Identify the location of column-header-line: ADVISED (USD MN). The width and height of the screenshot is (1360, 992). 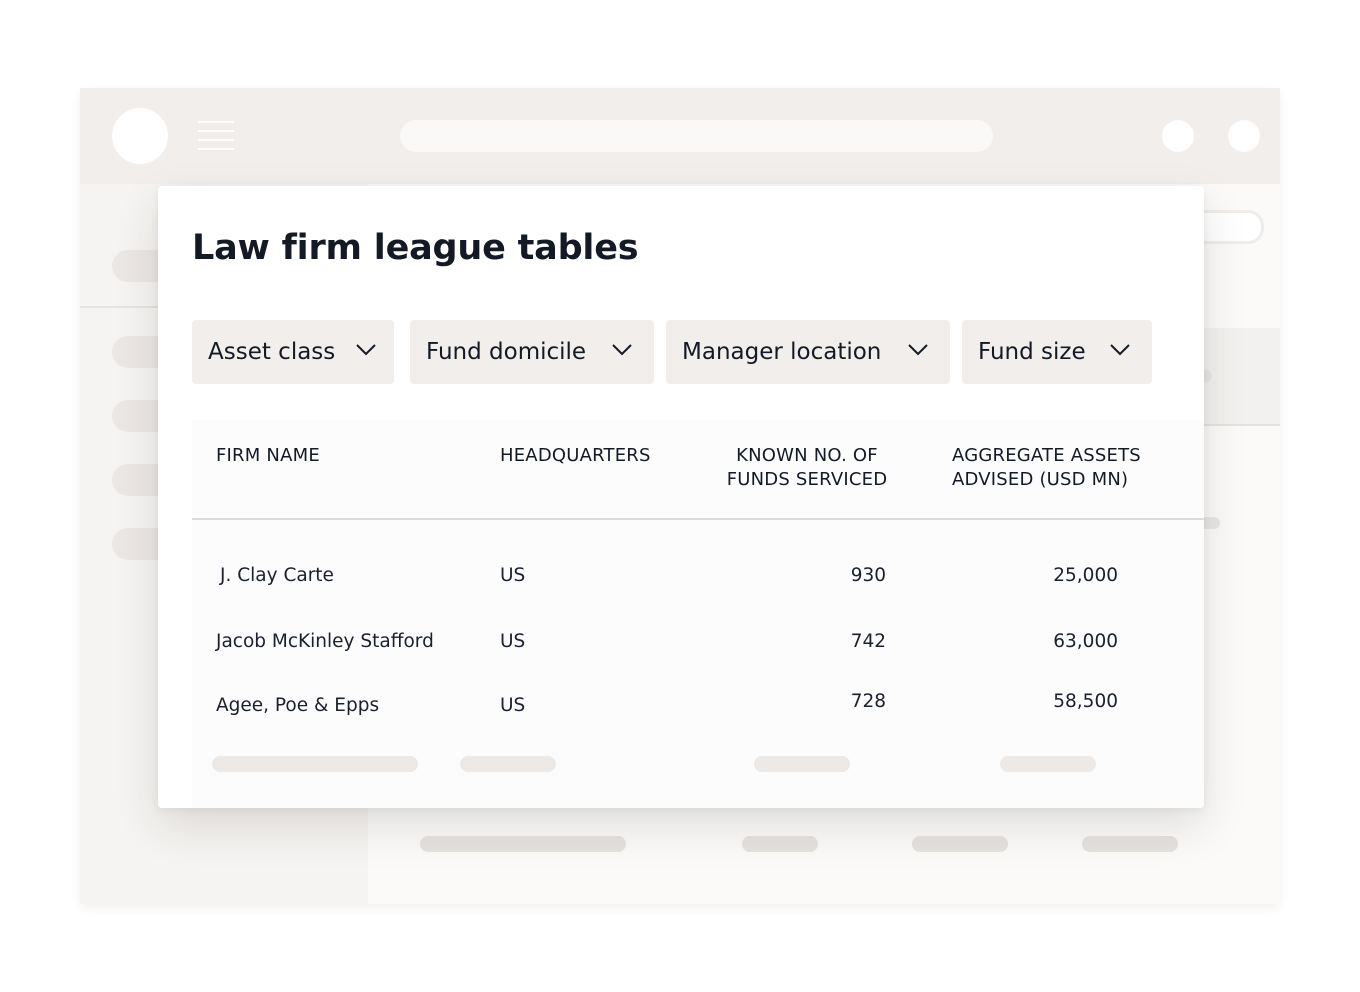
(1040, 479).